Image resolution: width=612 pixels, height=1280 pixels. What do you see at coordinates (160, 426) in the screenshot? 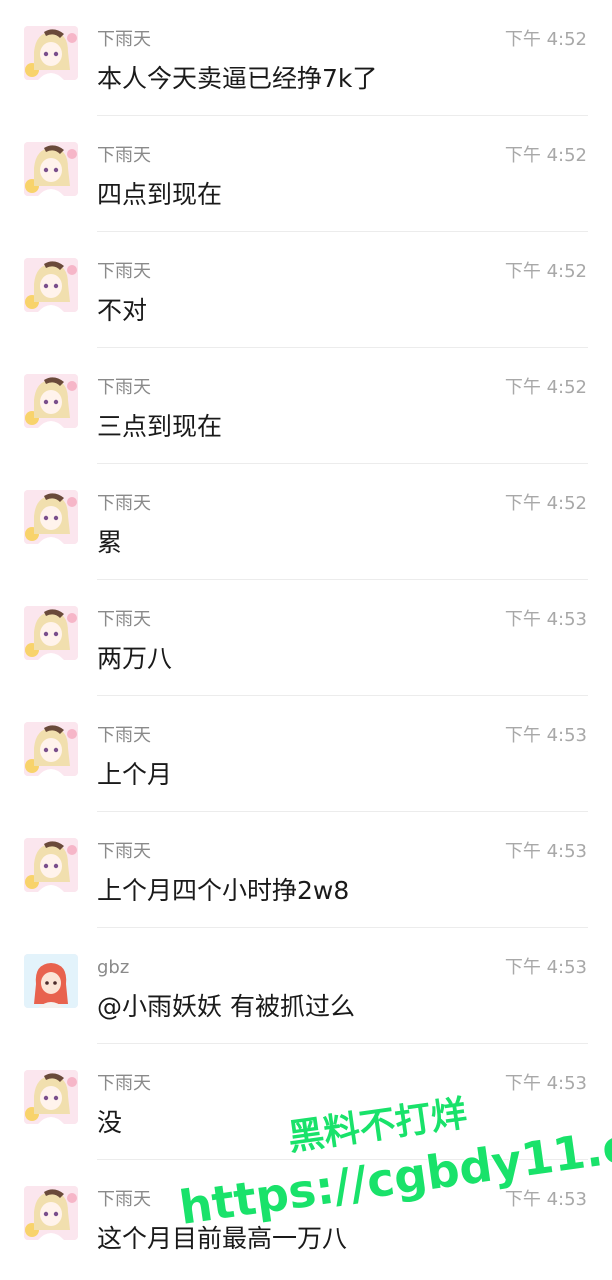
I see `message-text: 三点到现在` at bounding box center [160, 426].